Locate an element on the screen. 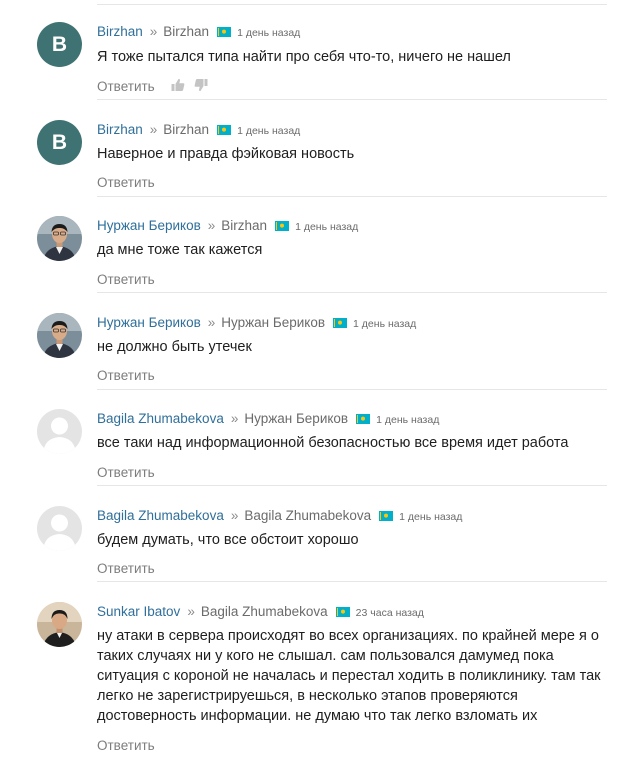 This screenshot has width=617, height=757. comment-meta: Нуржан Бериков » Birzhan 1 день назад is located at coordinates (227, 226).